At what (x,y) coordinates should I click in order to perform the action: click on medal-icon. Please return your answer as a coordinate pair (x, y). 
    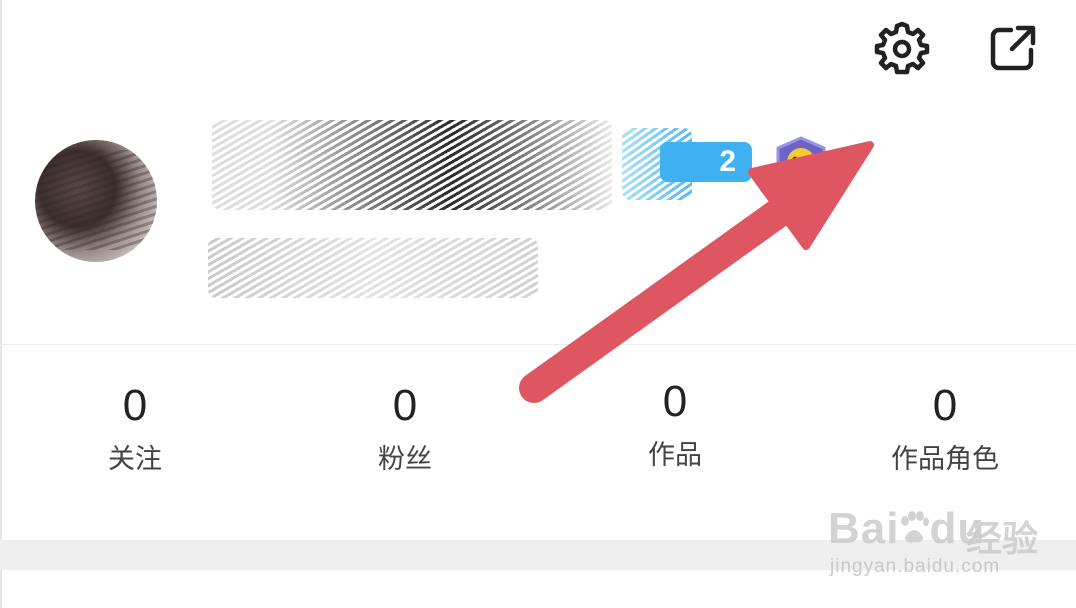
    Looking at the image, I should click on (801, 161).